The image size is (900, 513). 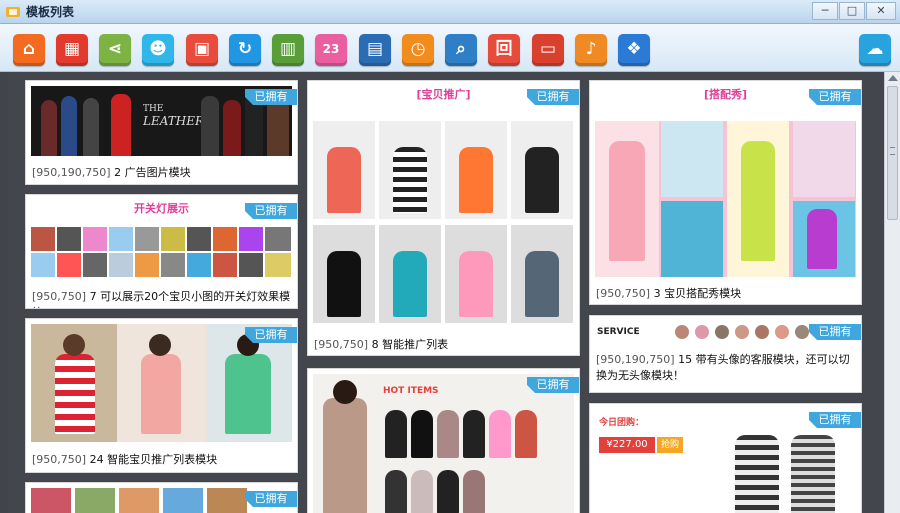 What do you see at coordinates (161, 298) in the screenshot?
I see `card-caption: [950,750] 7 可以展示20个宝贝小图的开关灯效果模块` at bounding box center [161, 298].